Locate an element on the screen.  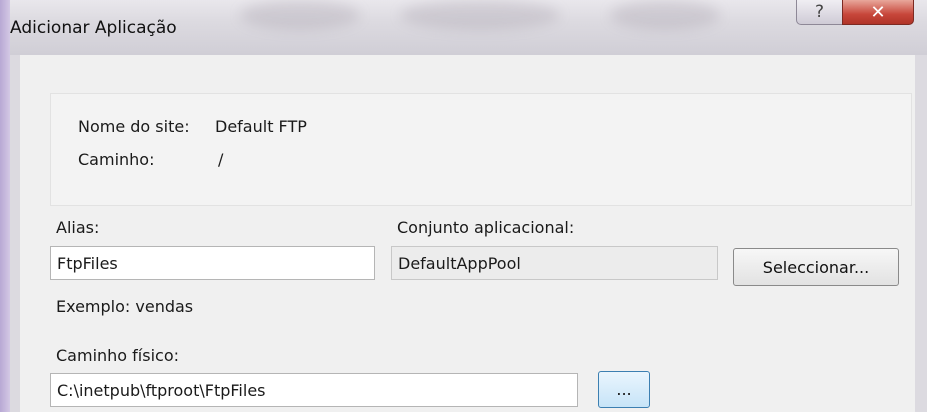
close-icon: ✕ is located at coordinates (878, 12).